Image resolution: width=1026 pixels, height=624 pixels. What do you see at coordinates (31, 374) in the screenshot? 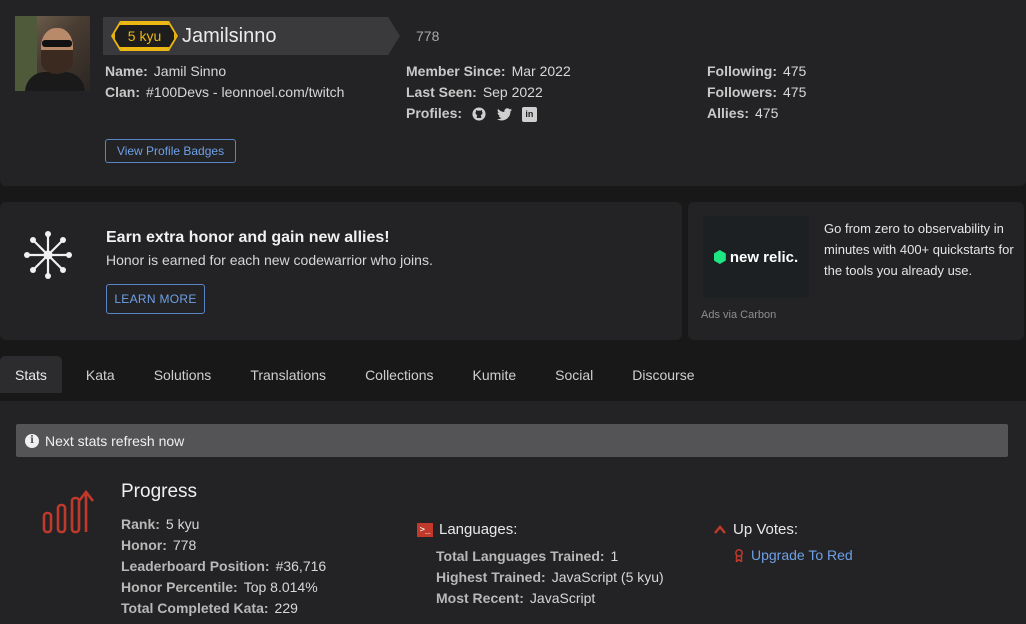
I see `tab-stats: Stats` at bounding box center [31, 374].